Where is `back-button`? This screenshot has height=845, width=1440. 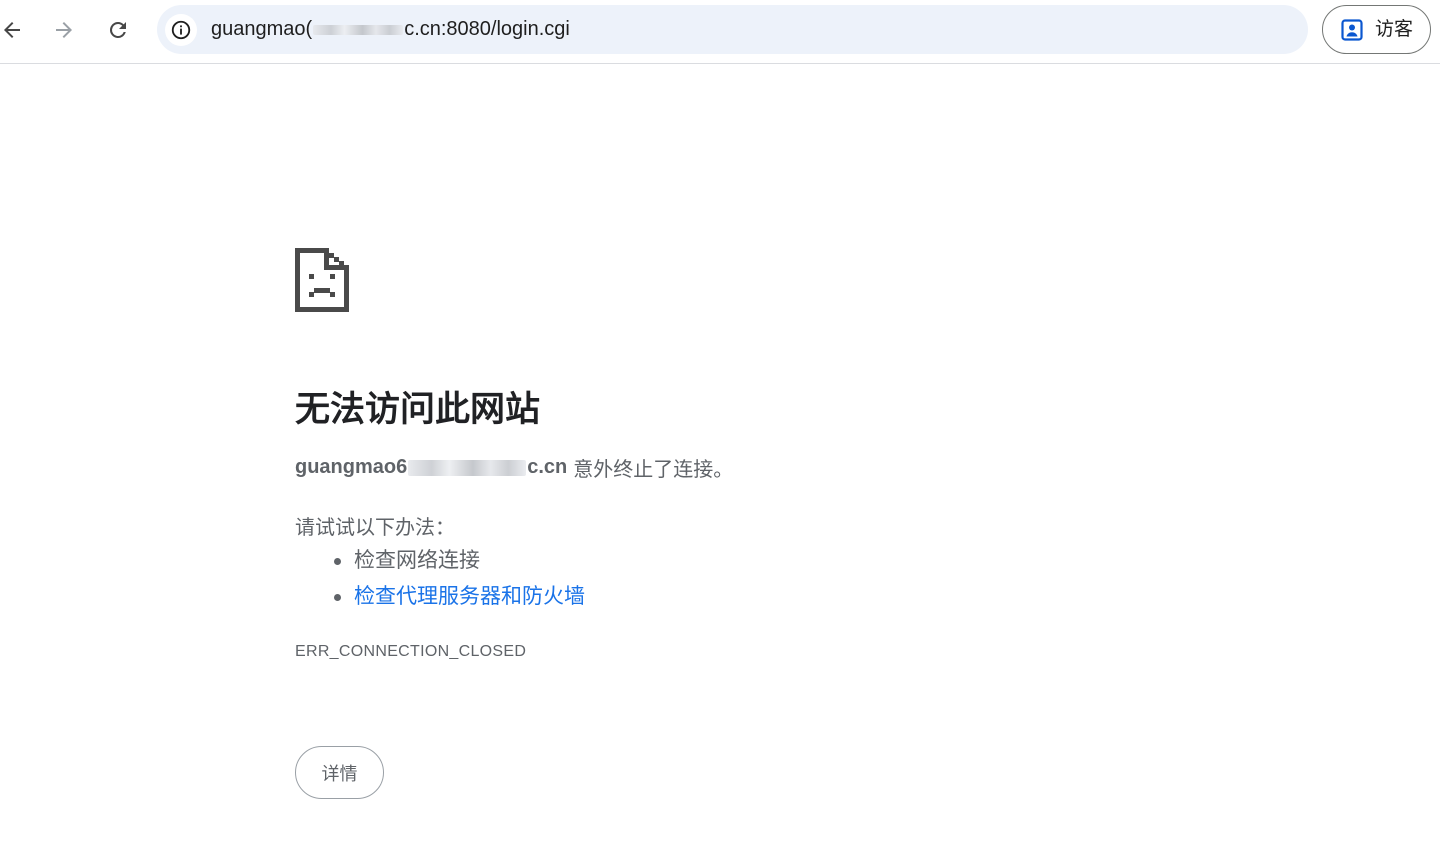
back-button is located at coordinates (15, 30).